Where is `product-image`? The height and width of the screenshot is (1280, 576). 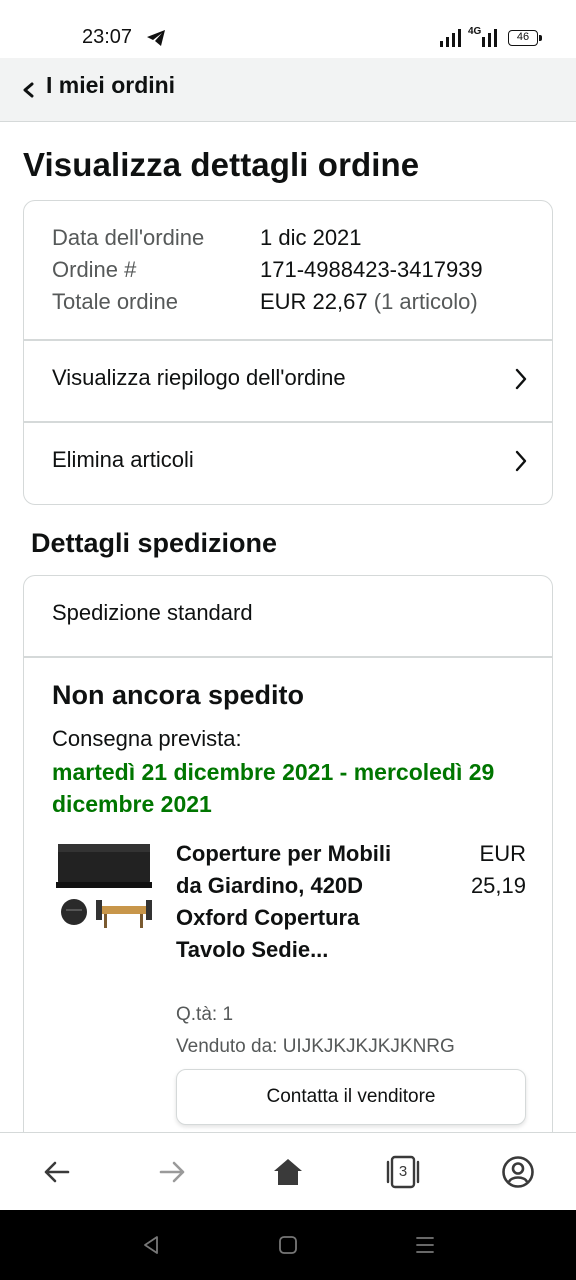 product-image is located at coordinates (104, 888).